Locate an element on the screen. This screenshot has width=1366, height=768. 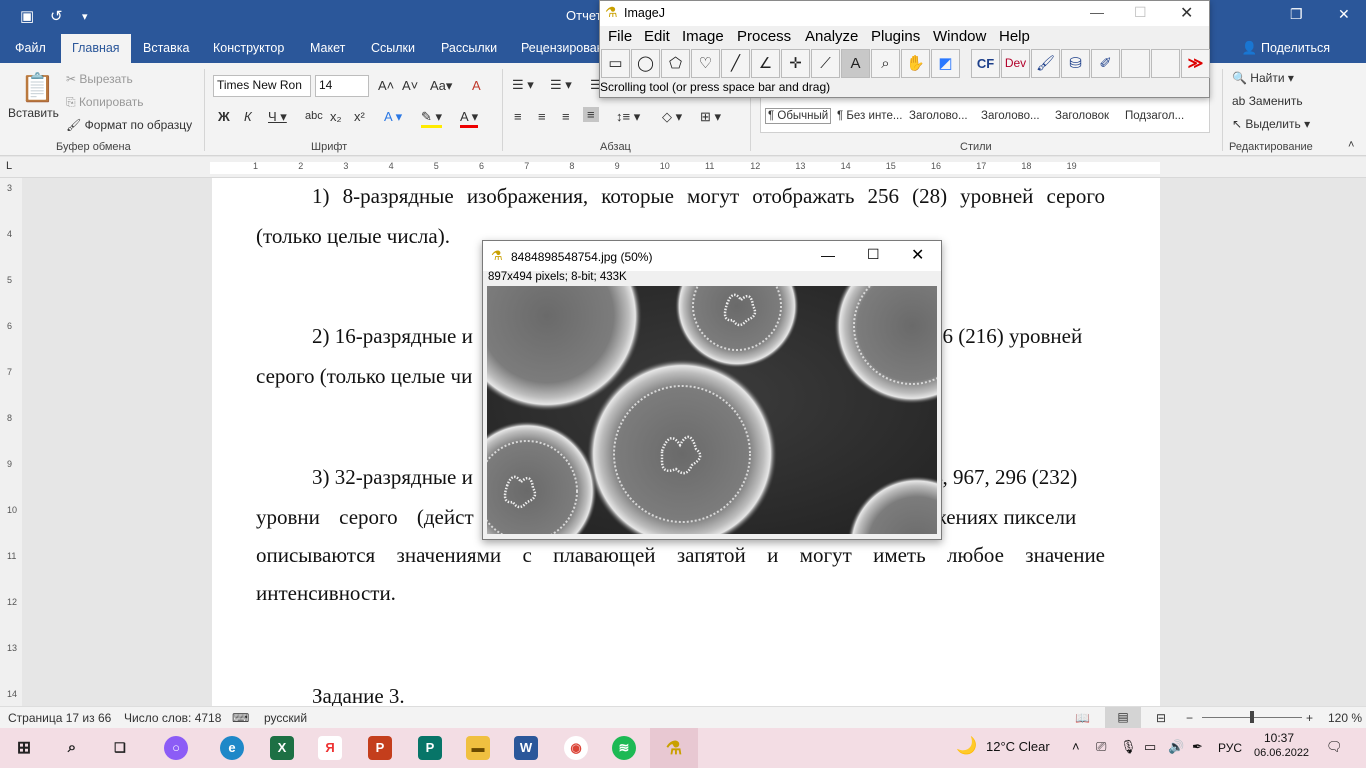
file-explorer-icon: ▬ is located at coordinates (478, 748).